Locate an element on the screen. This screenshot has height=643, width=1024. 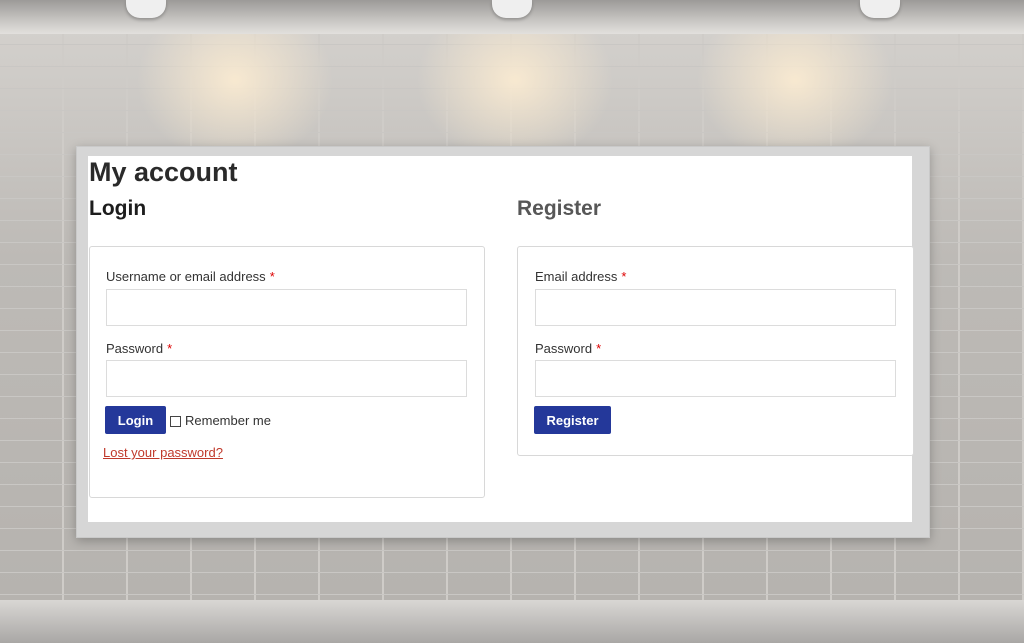
lost-password-link: Lost your password? is located at coordinates (163, 452).